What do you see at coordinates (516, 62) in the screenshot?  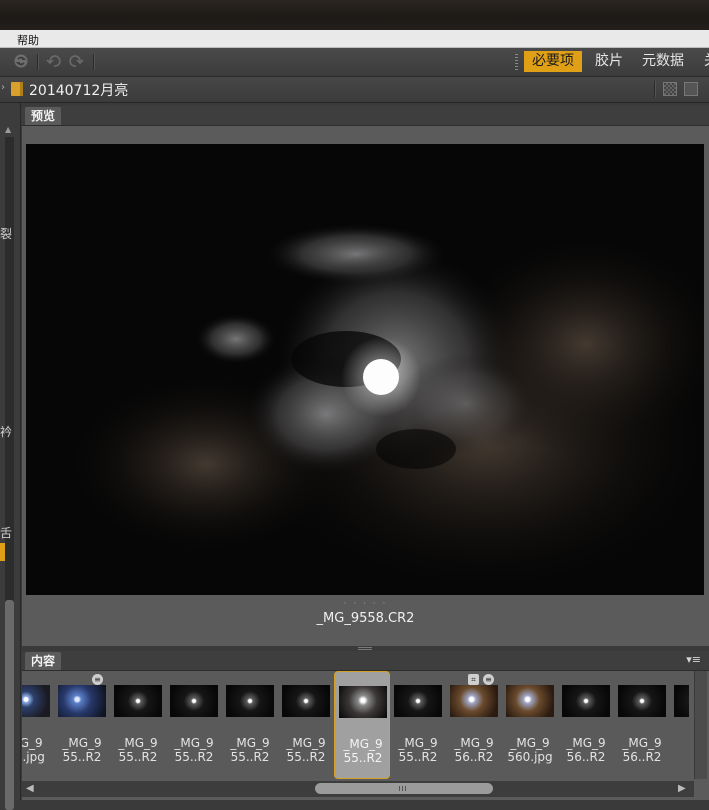 I see `workspace-grip` at bounding box center [516, 62].